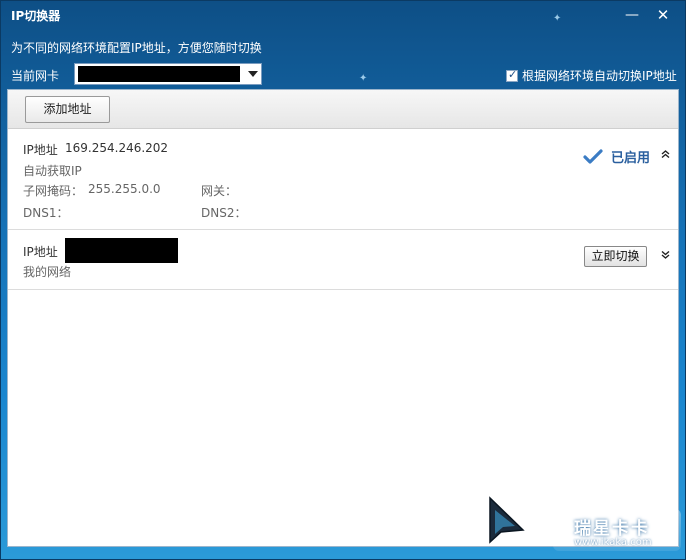  Describe the element at coordinates (612, 529) in the screenshot. I see `watermark-logo-text: 瑞星卡卡` at that location.